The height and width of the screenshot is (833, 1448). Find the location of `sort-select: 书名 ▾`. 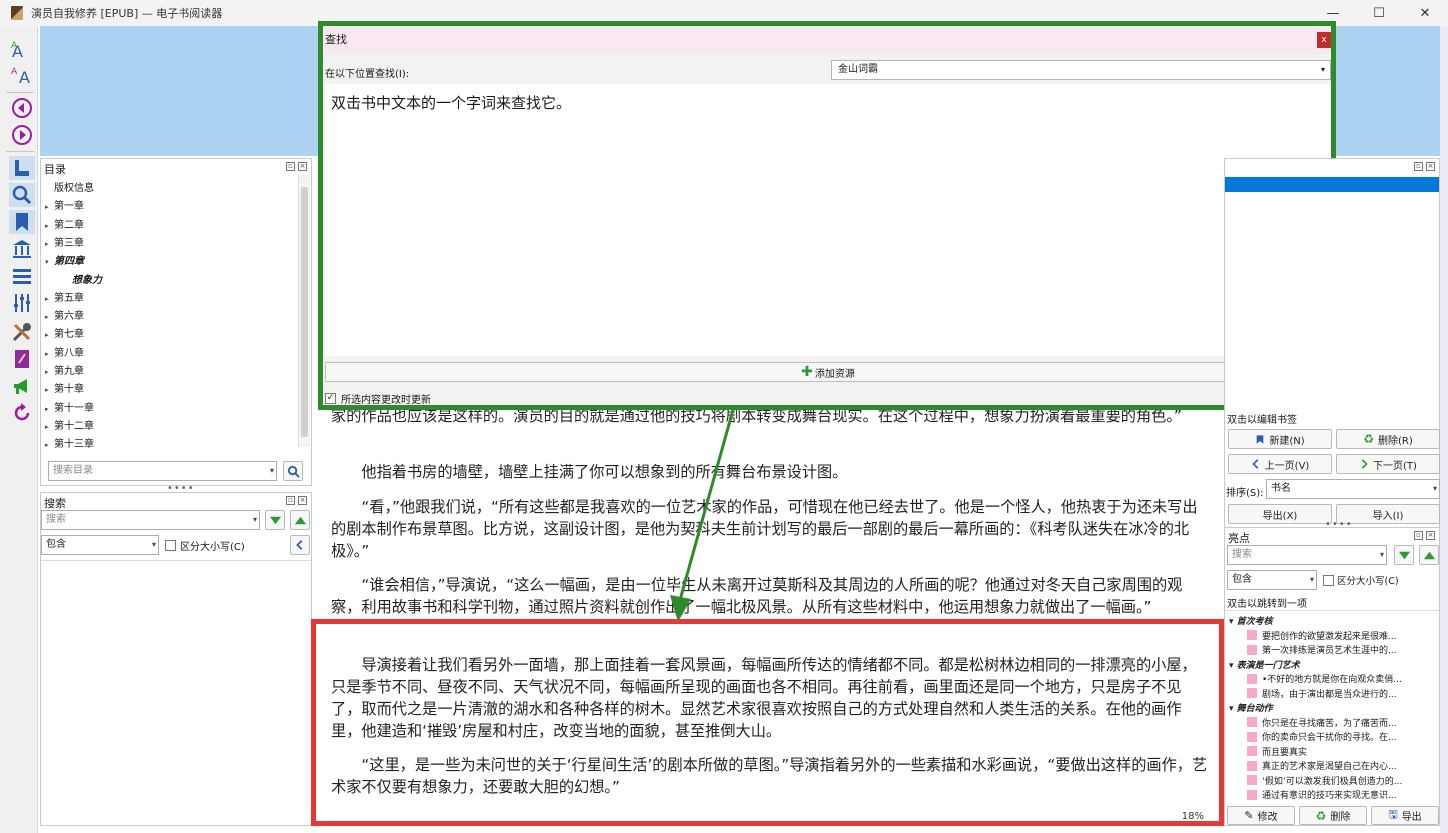

sort-select: 书名 ▾ is located at coordinates (1353, 489).